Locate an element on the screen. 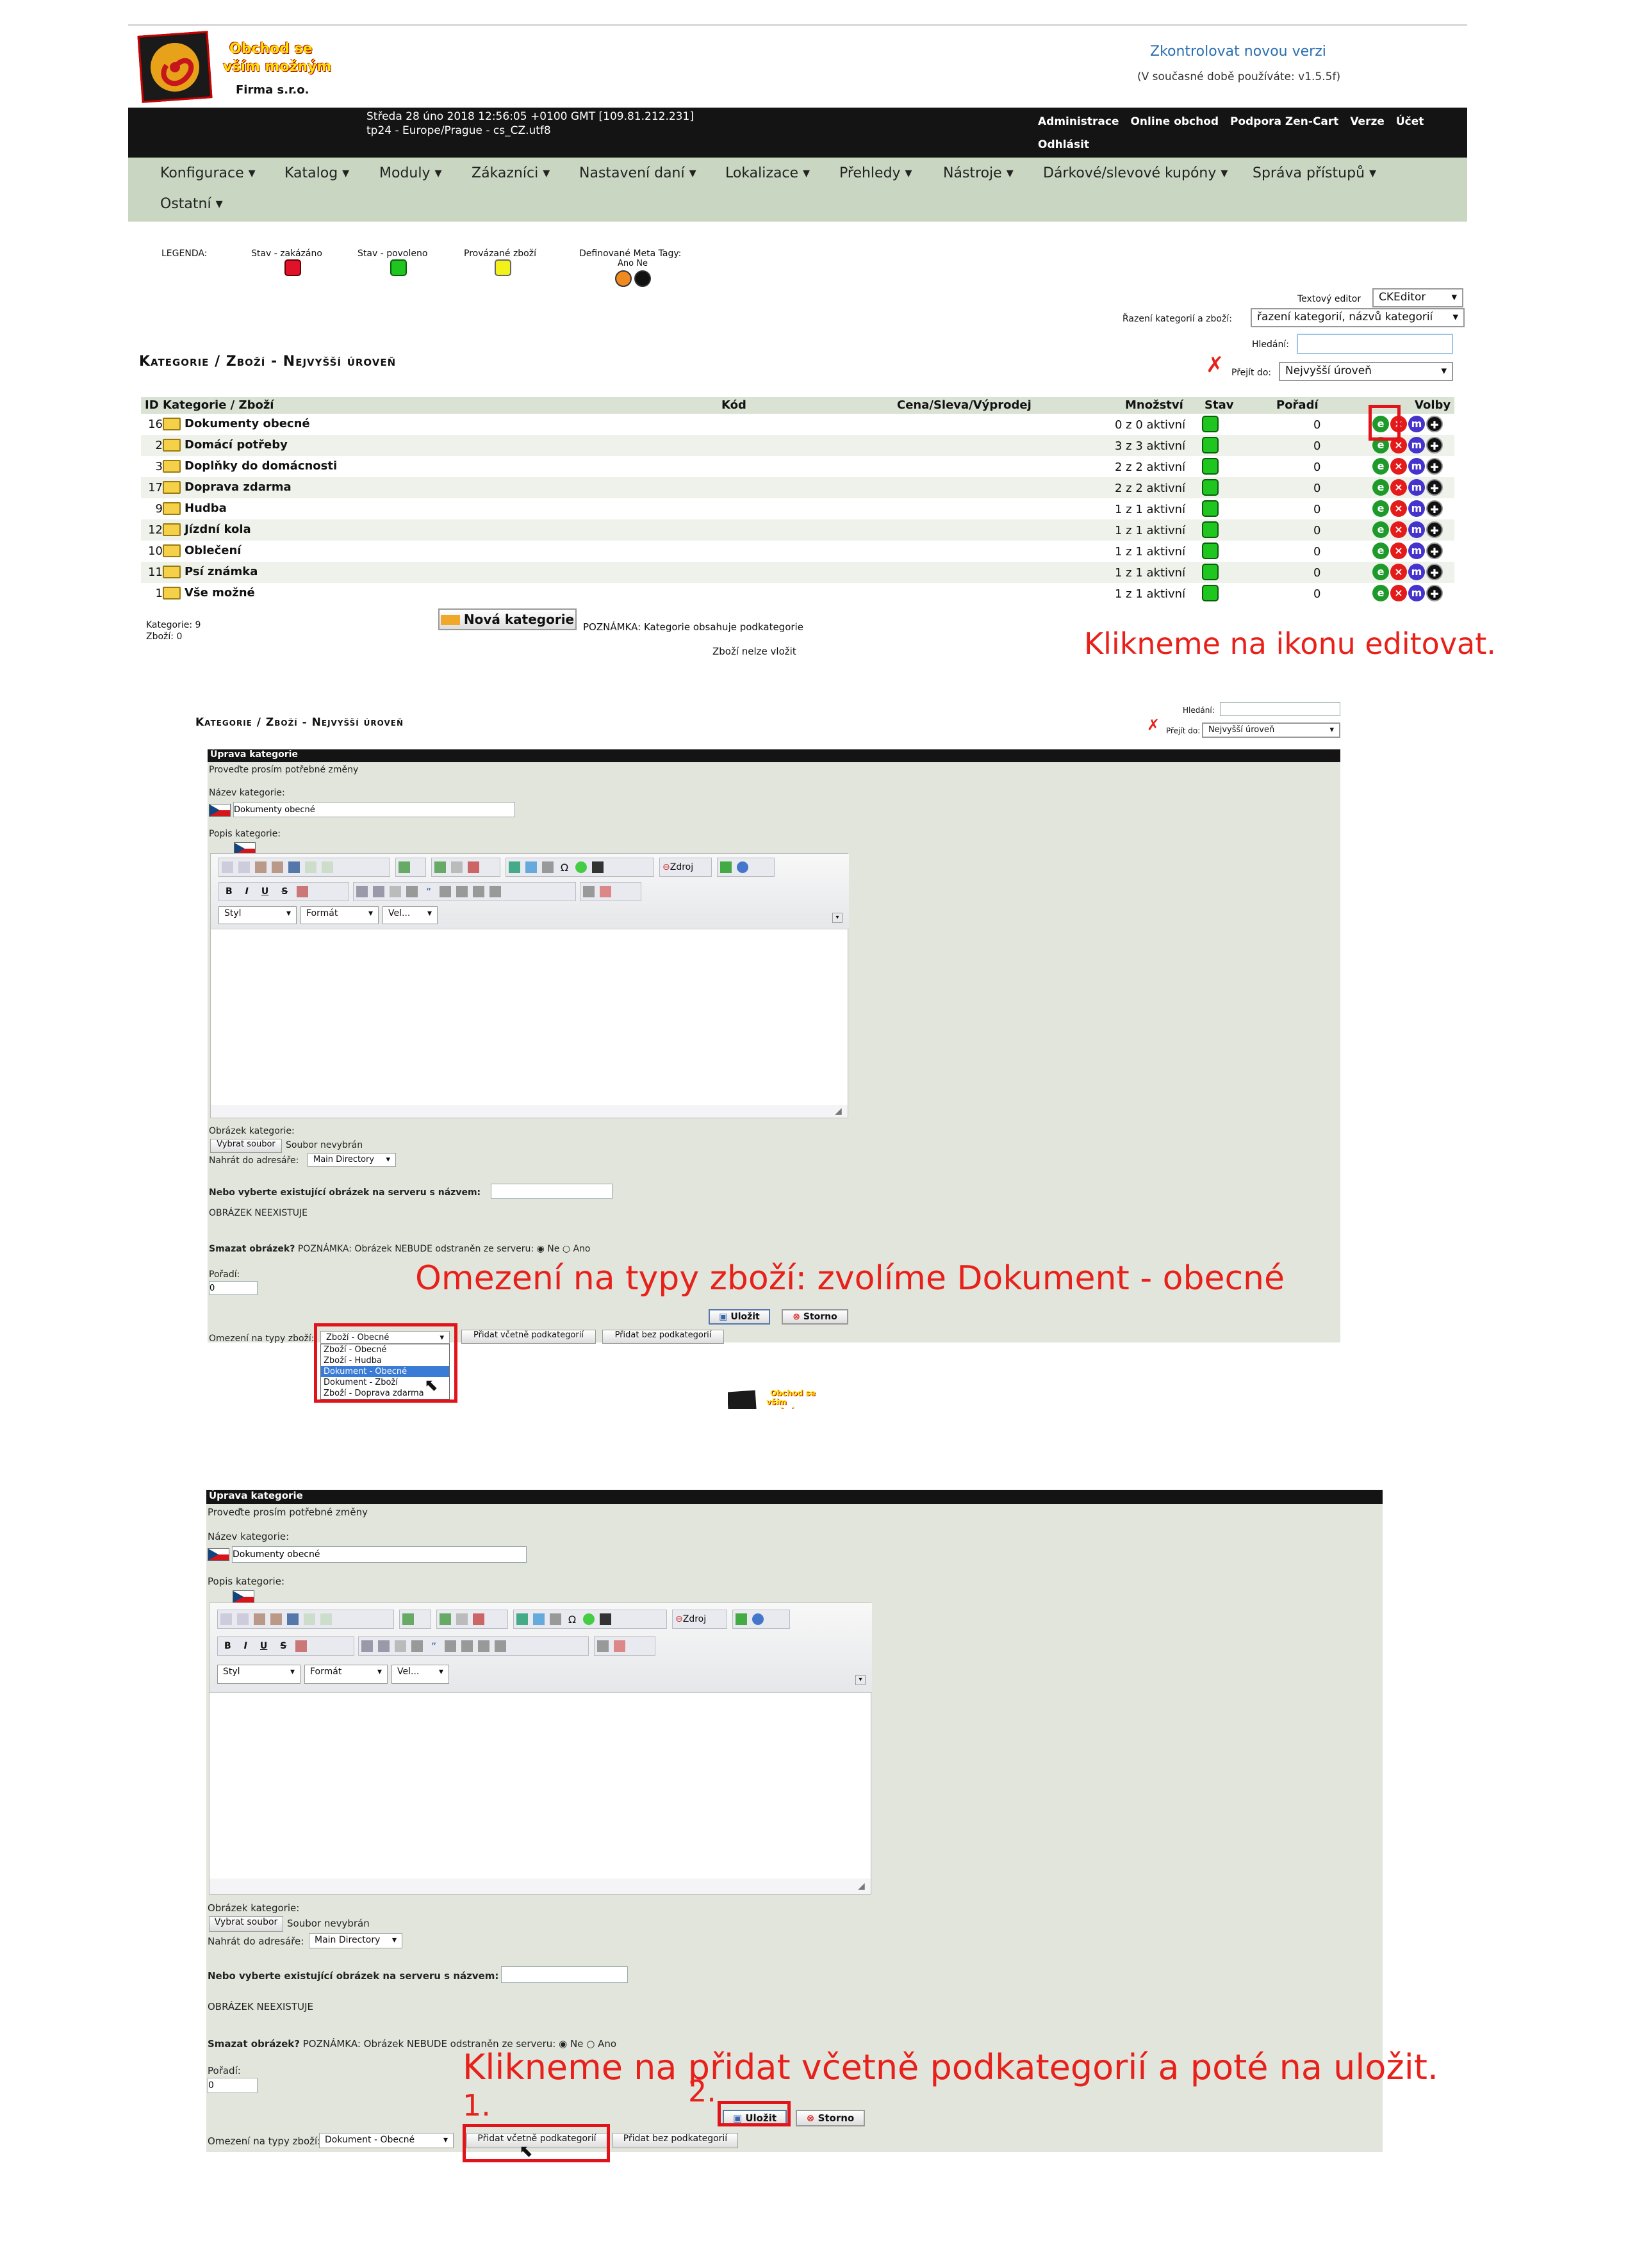  menu-zakaznici: Zákazníci is located at coordinates (505, 173).